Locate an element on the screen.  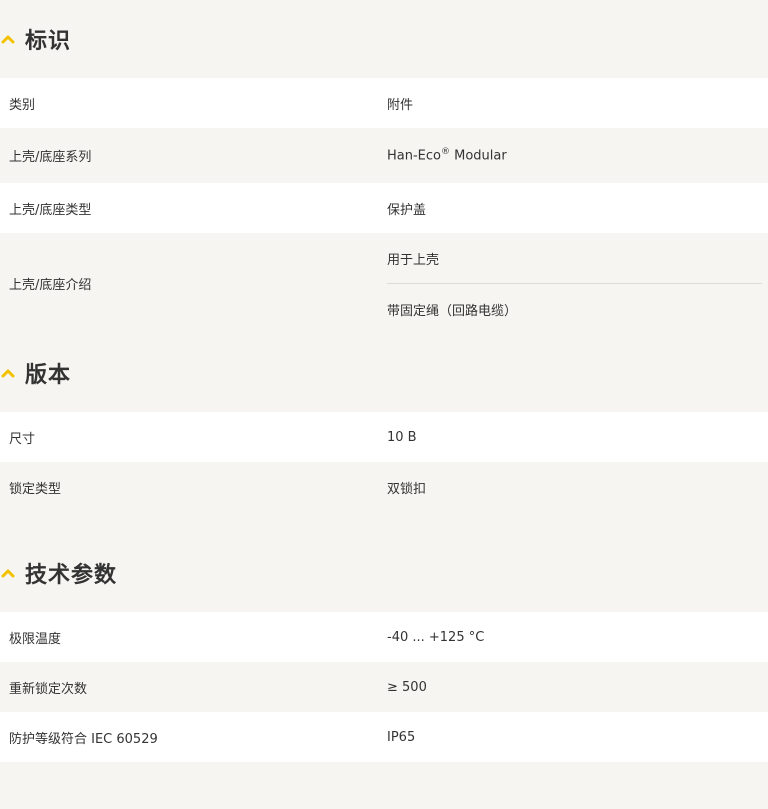
row-label: 类别 is located at coordinates (22, 105).